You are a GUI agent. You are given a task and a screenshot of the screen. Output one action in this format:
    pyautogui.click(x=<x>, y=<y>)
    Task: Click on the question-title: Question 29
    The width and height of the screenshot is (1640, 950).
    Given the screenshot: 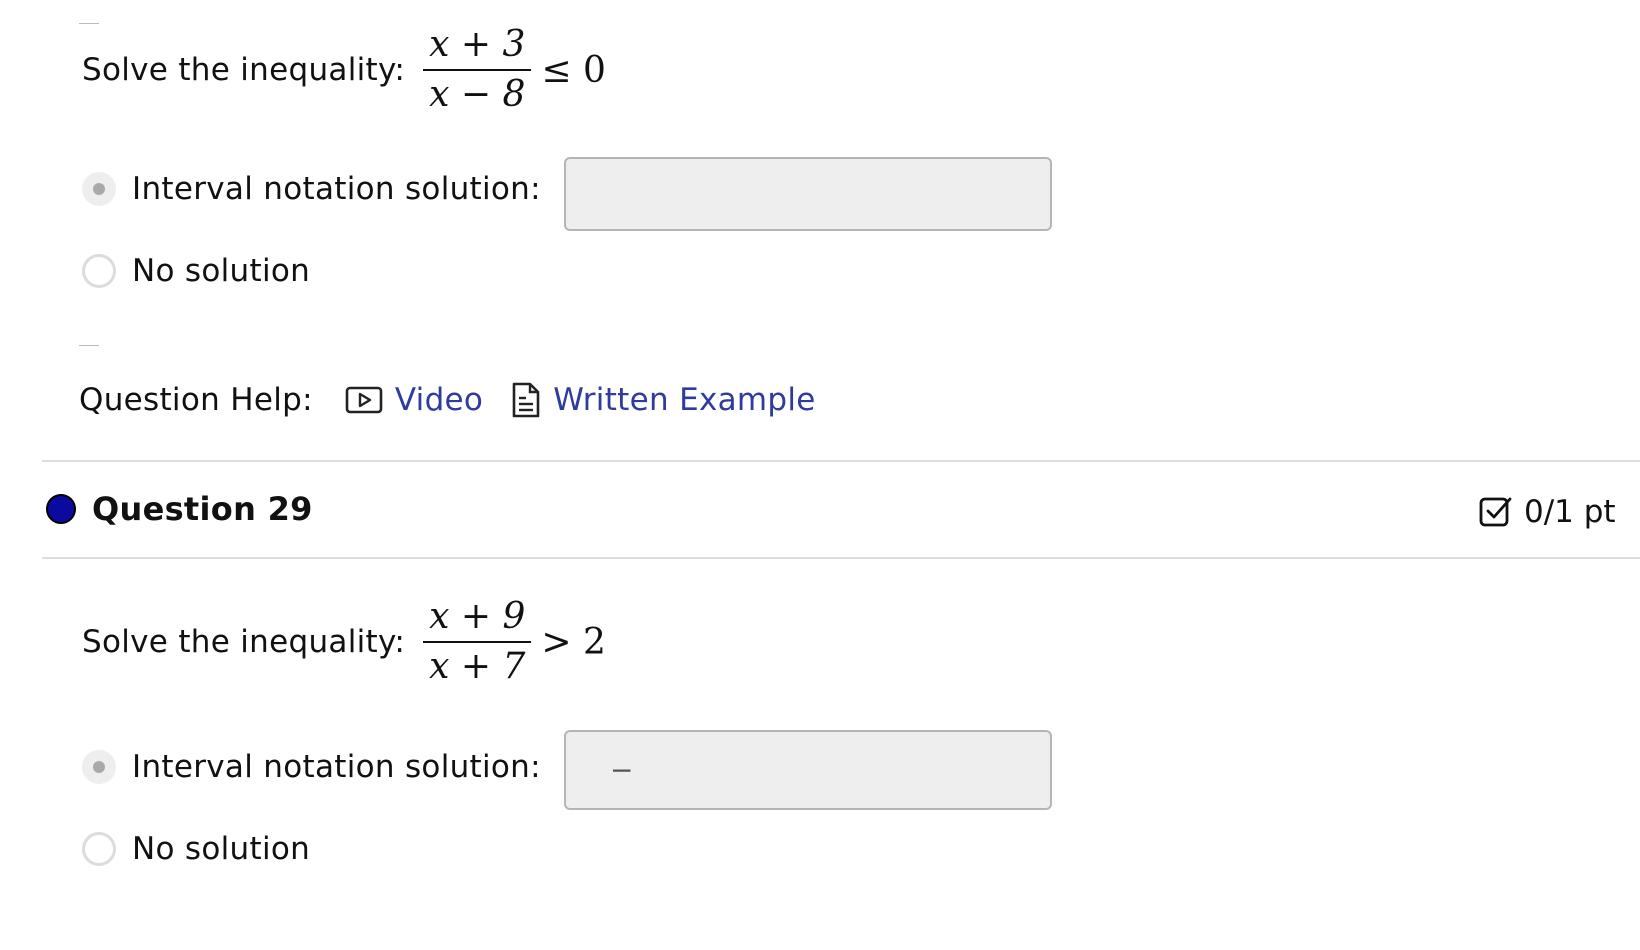 What is the action you would take?
    pyautogui.click(x=202, y=509)
    